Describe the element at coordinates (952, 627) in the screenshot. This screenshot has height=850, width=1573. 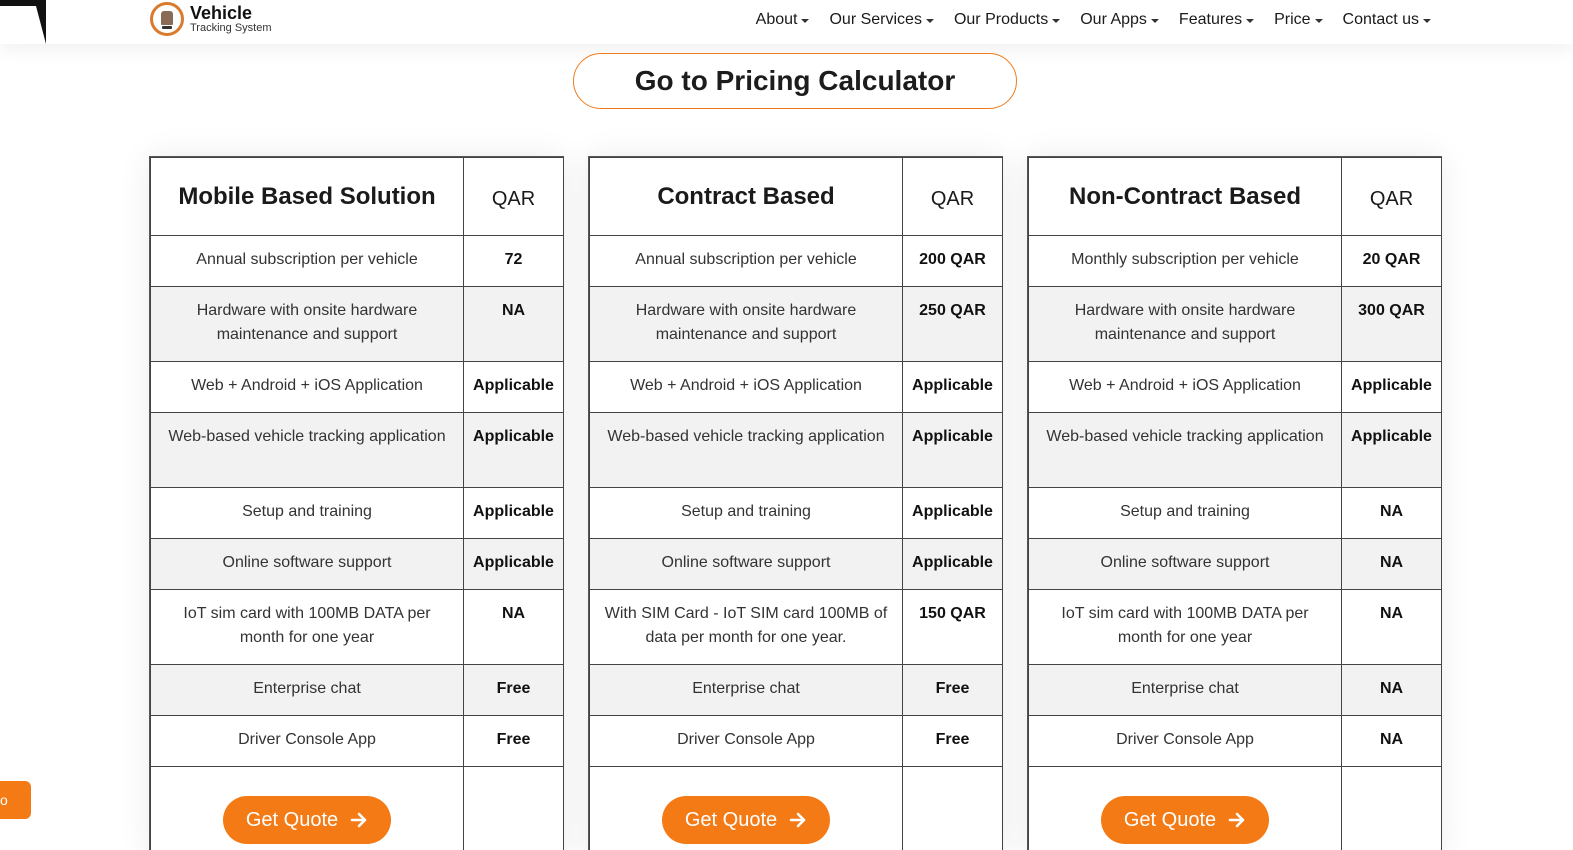
I see `value-cell: 150 QAR` at that location.